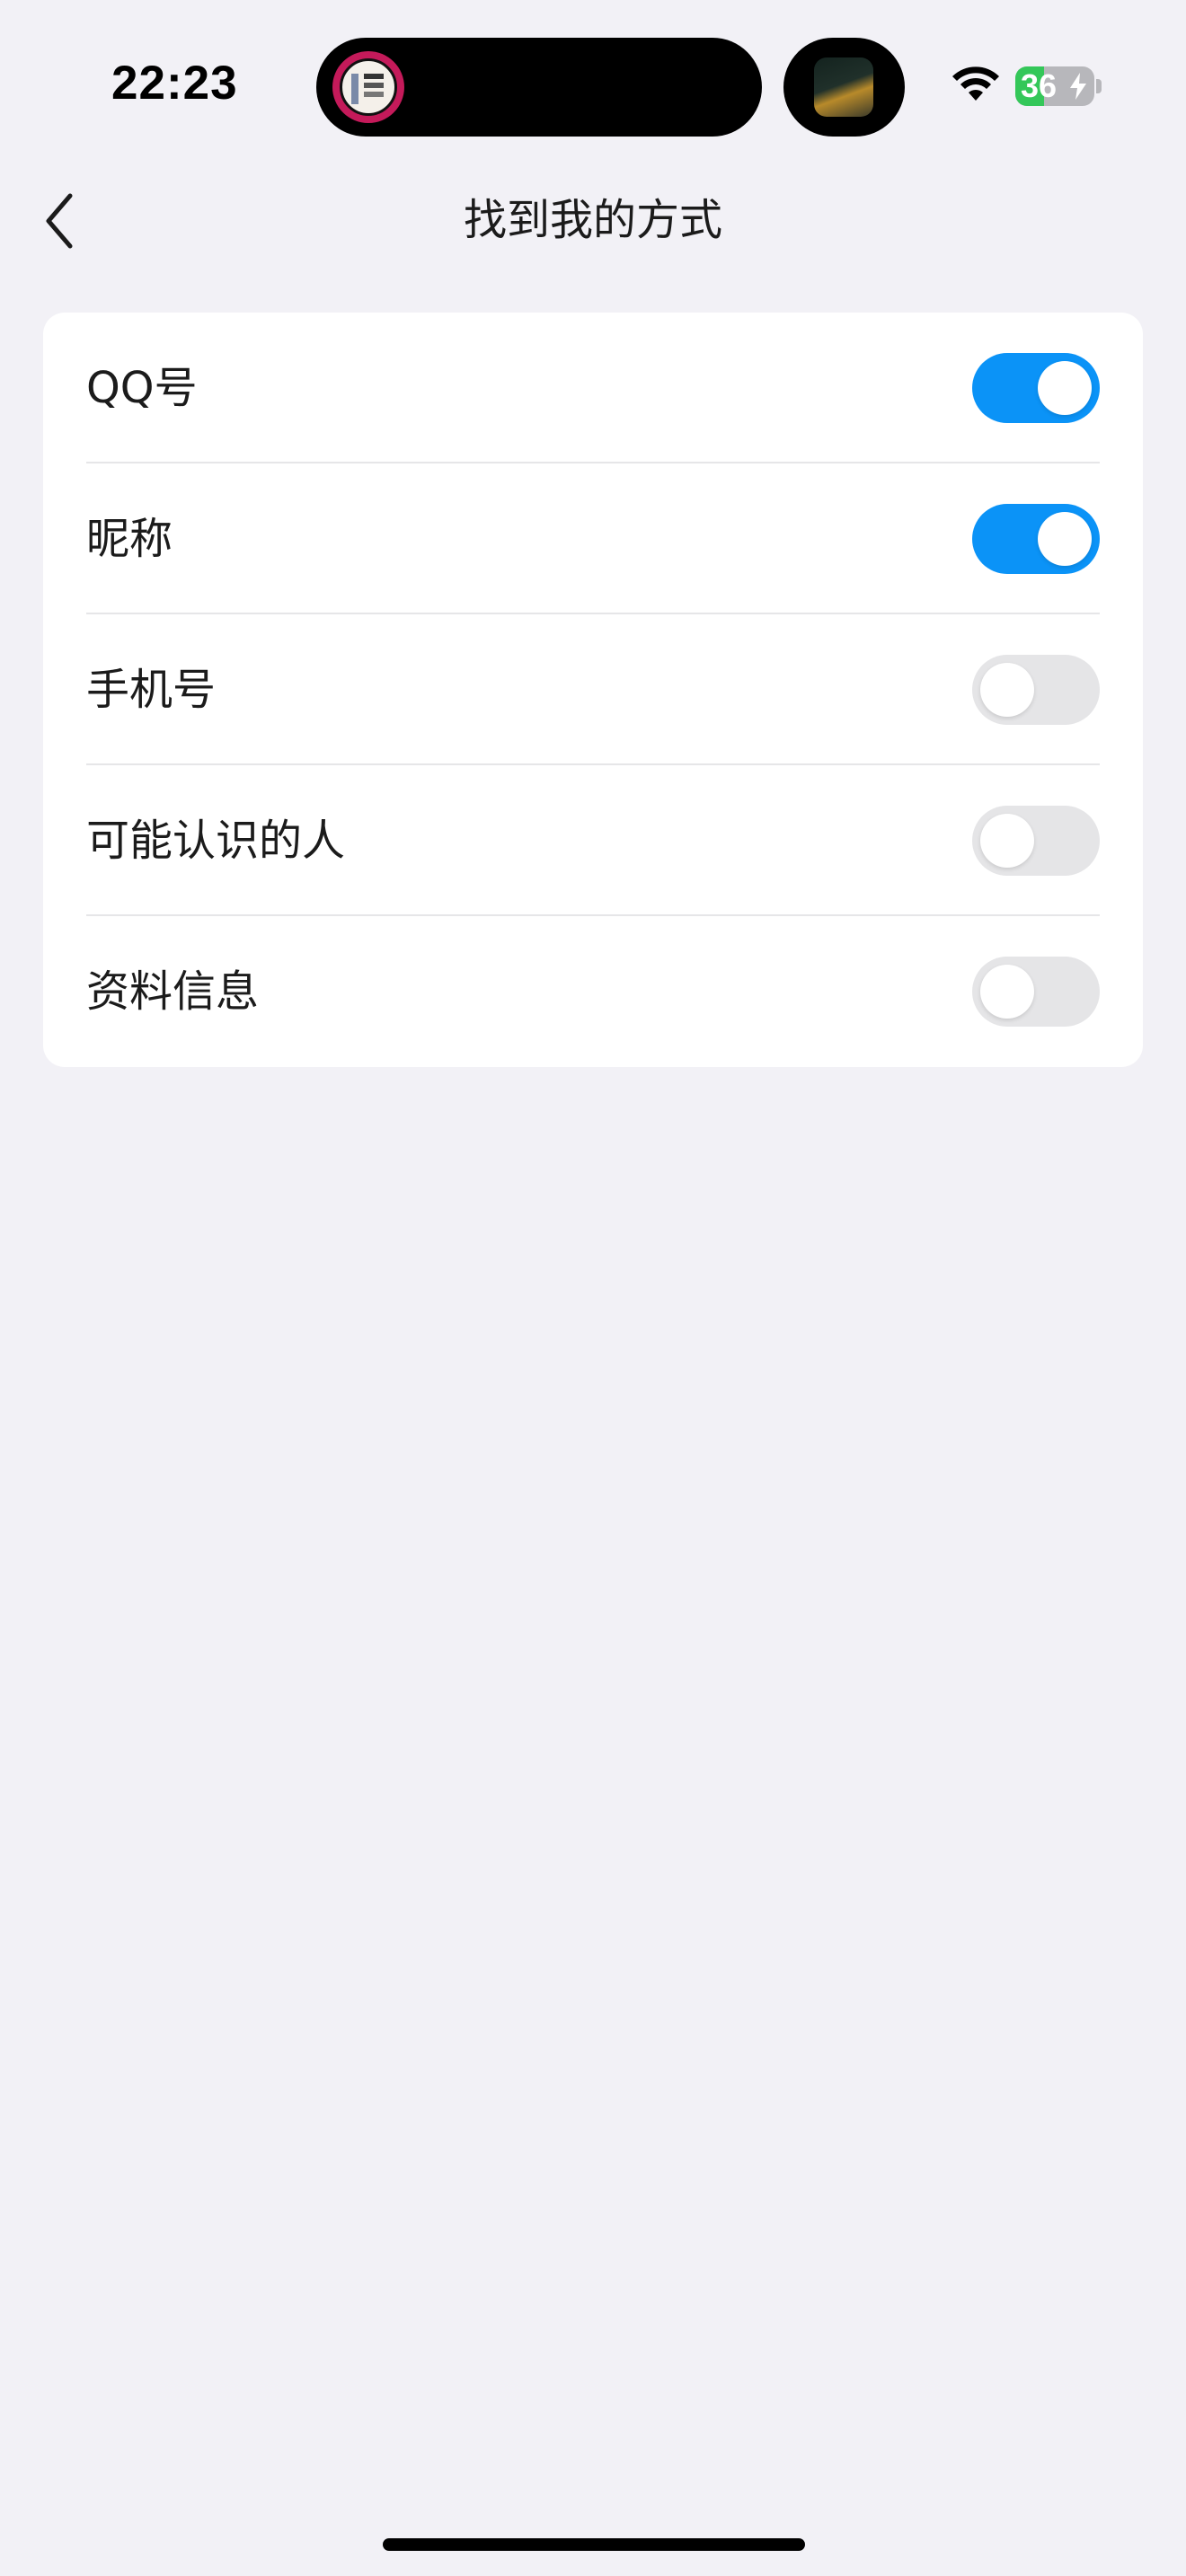  I want to click on back-button, so click(72, 221).